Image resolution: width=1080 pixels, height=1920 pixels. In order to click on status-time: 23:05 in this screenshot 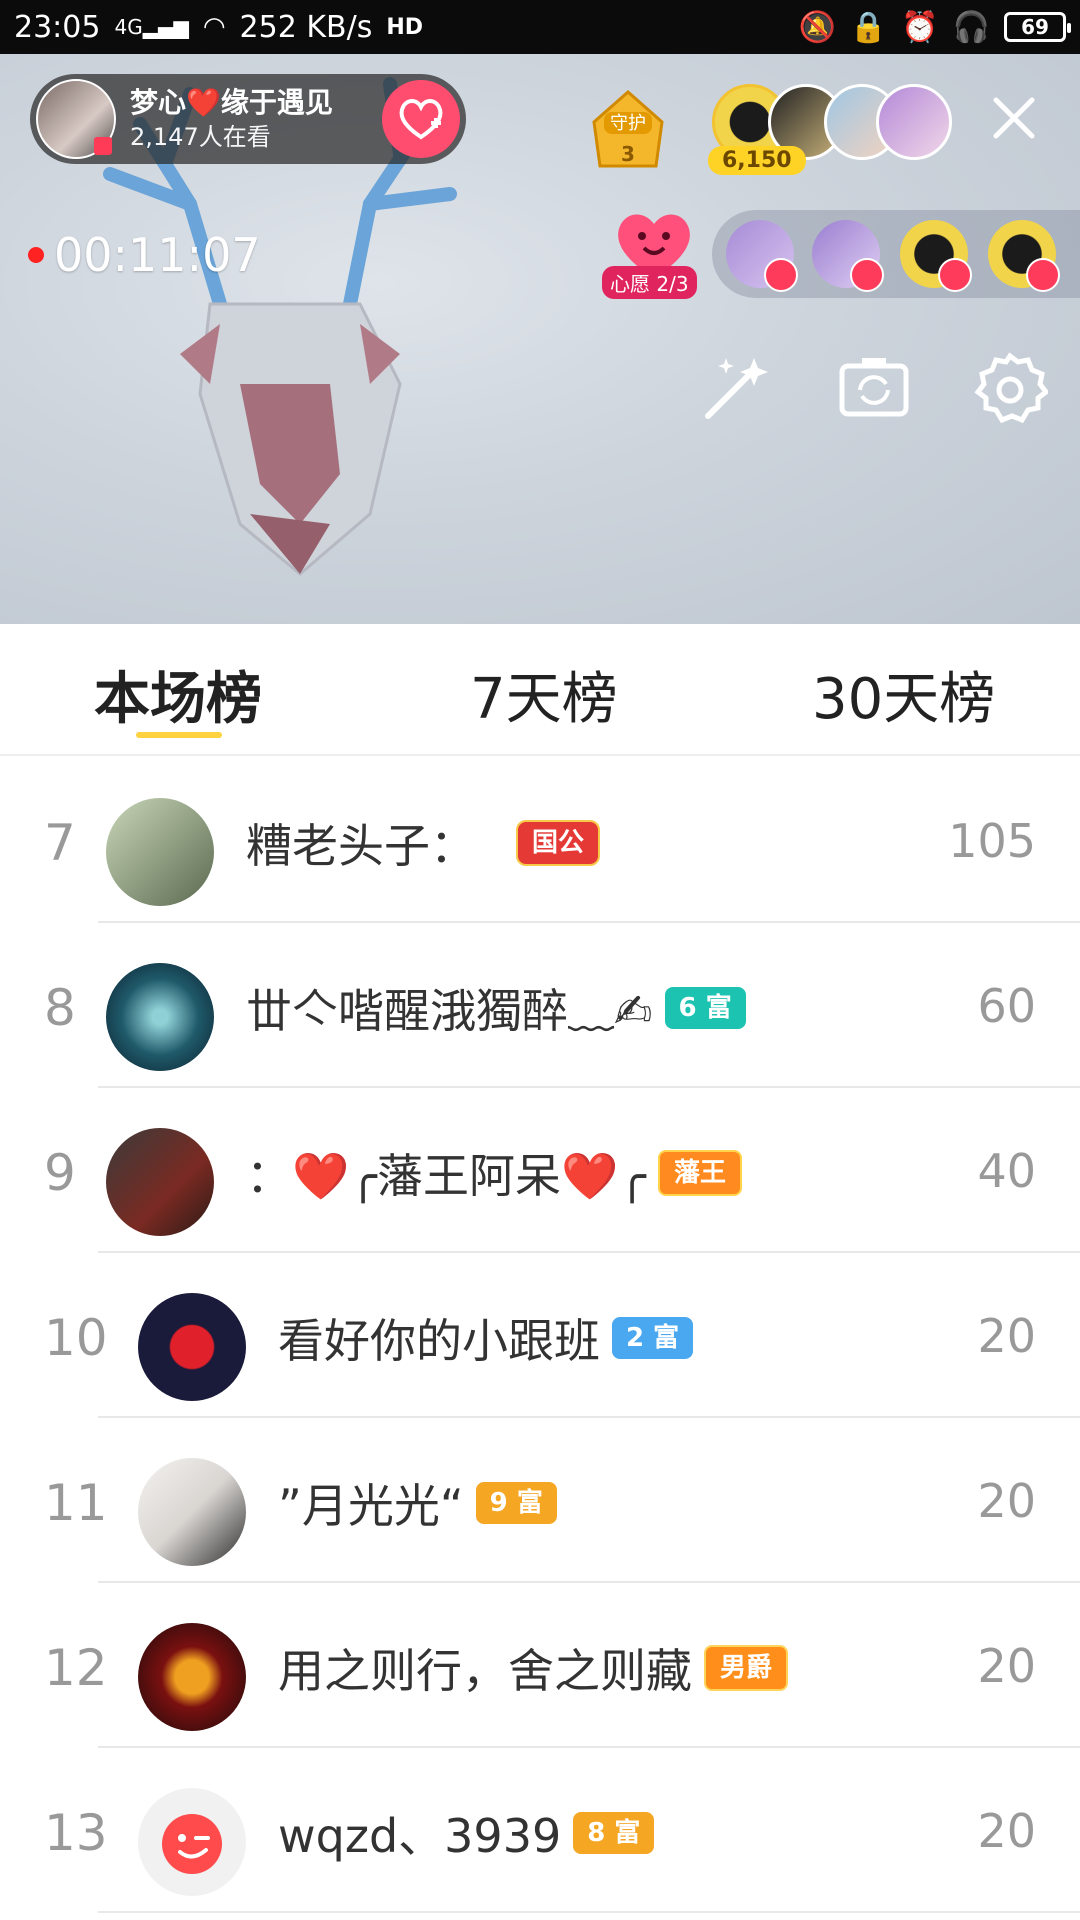, I will do `click(57, 27)`.